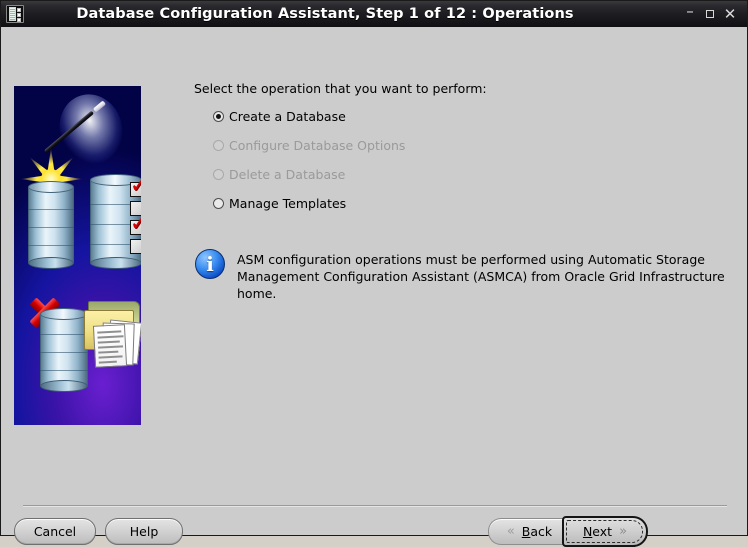 Image resolution: width=748 pixels, height=547 pixels. Describe the element at coordinates (510, 531) in the screenshot. I see `chevron-left-icon: «` at that location.